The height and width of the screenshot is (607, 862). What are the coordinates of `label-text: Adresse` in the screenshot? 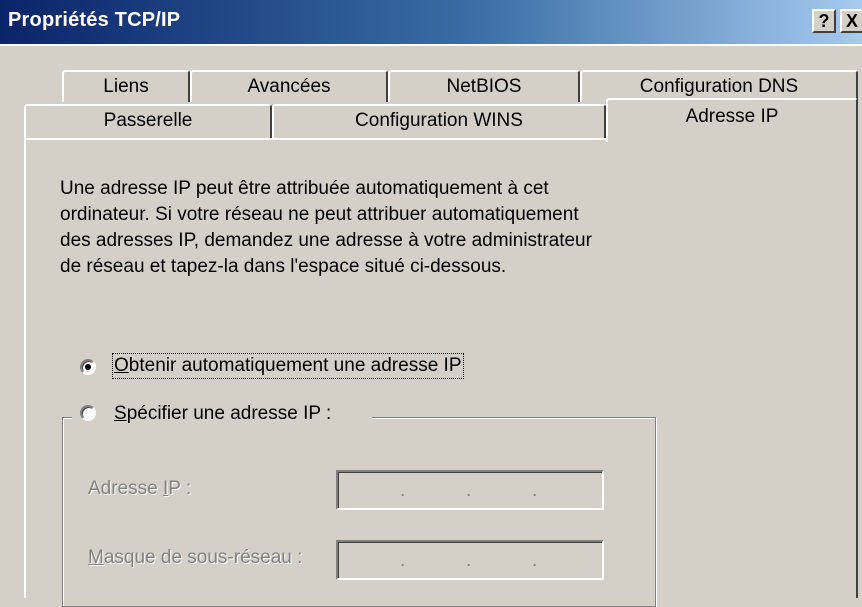 It's located at (125, 488).